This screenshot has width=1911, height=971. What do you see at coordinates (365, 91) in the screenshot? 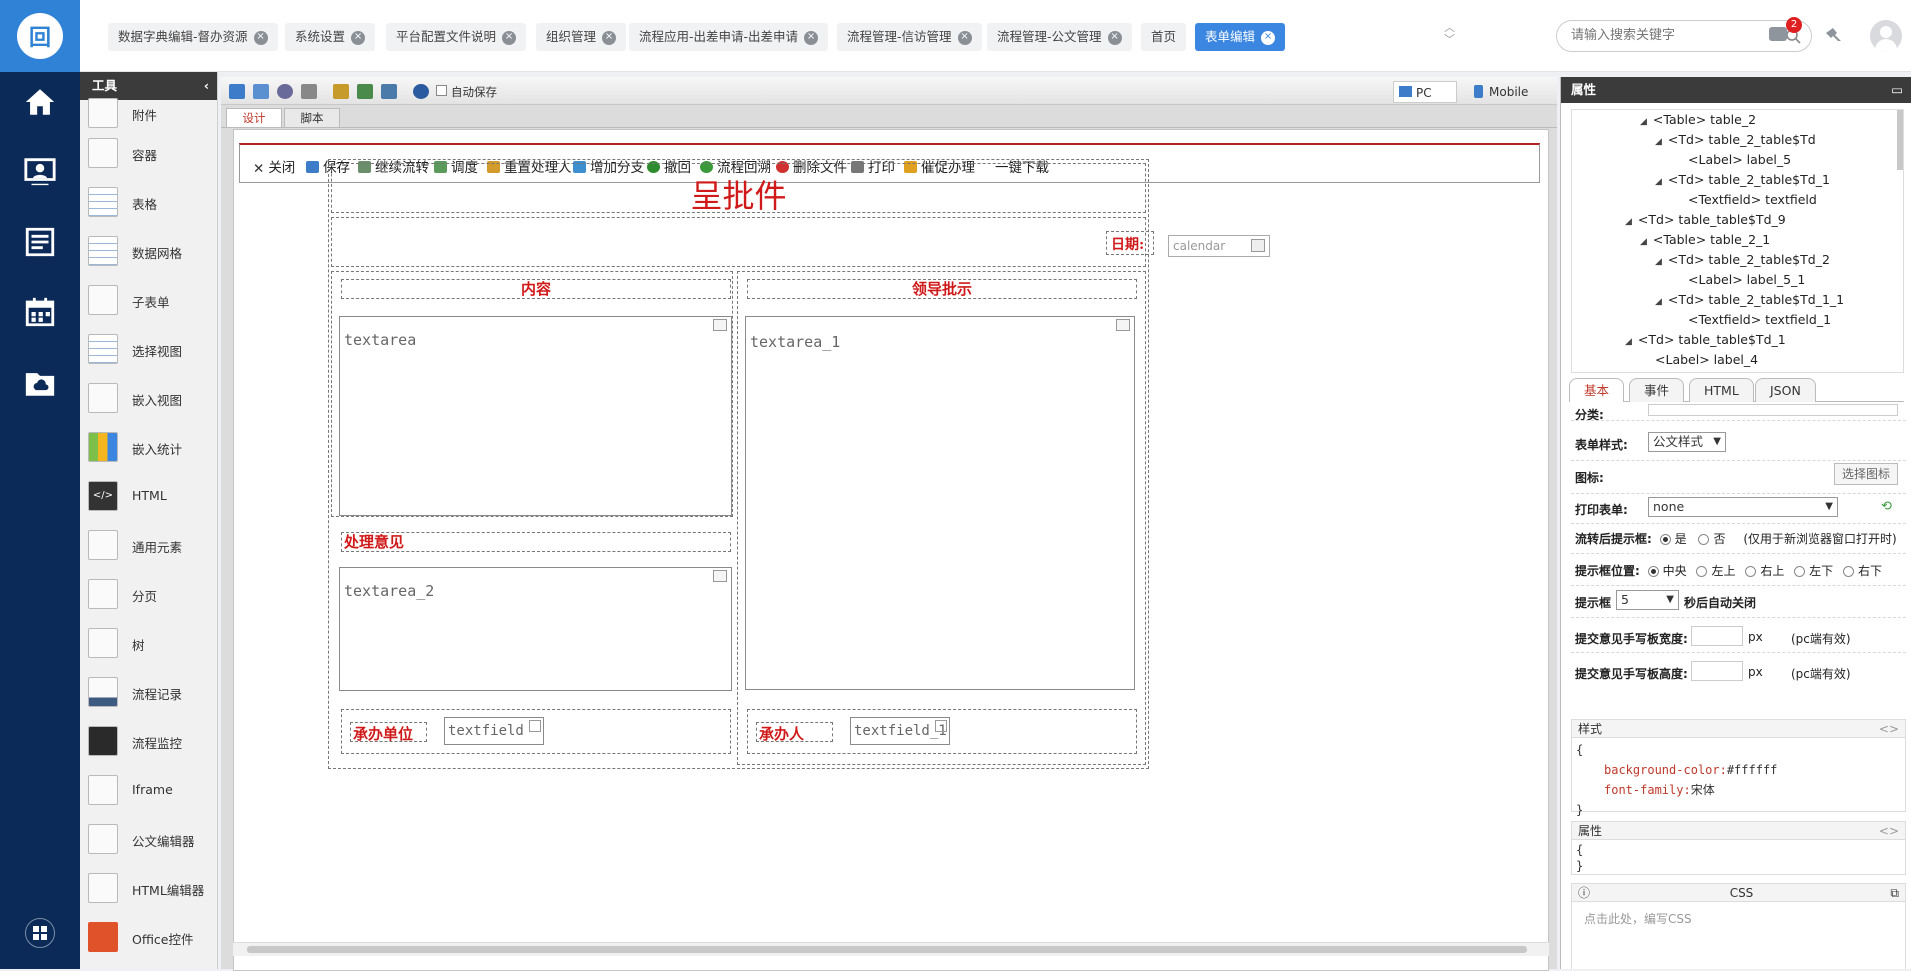
I see `import-icon` at bounding box center [365, 91].